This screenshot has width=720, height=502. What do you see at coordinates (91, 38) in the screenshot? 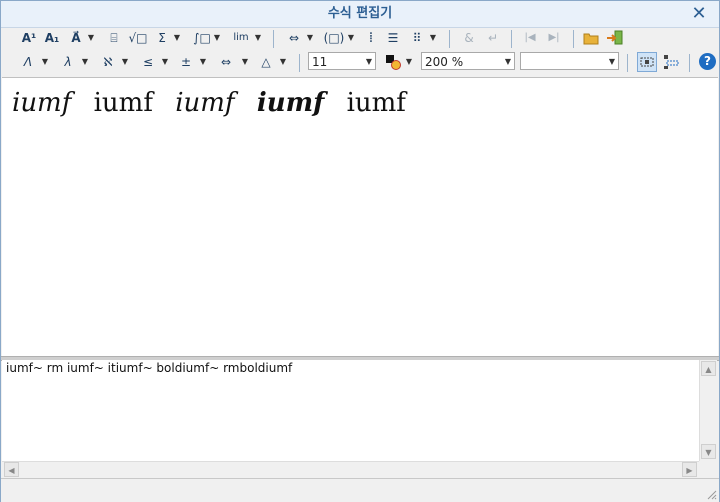
I see `vector-dropdown-icon: ▼` at bounding box center [91, 38].